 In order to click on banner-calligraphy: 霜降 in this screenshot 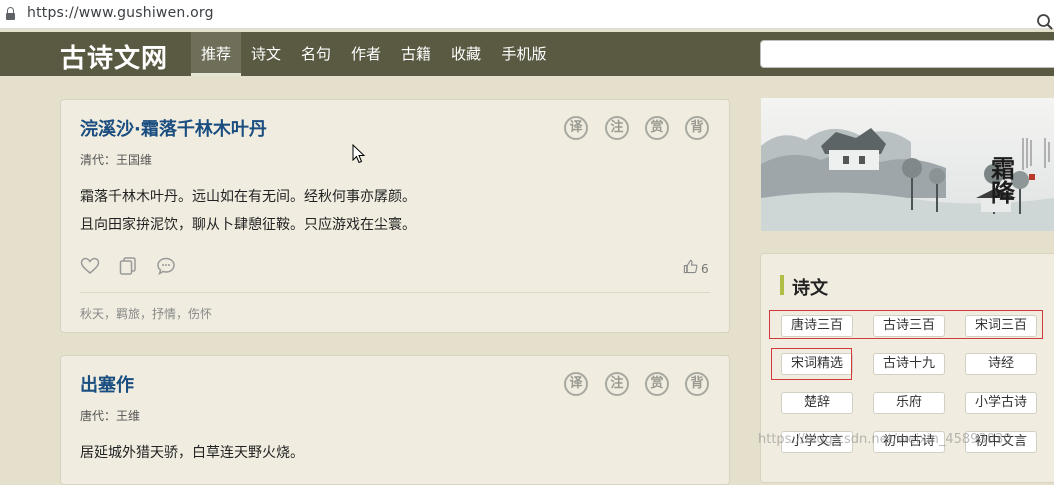, I will do `click(1001, 180)`.